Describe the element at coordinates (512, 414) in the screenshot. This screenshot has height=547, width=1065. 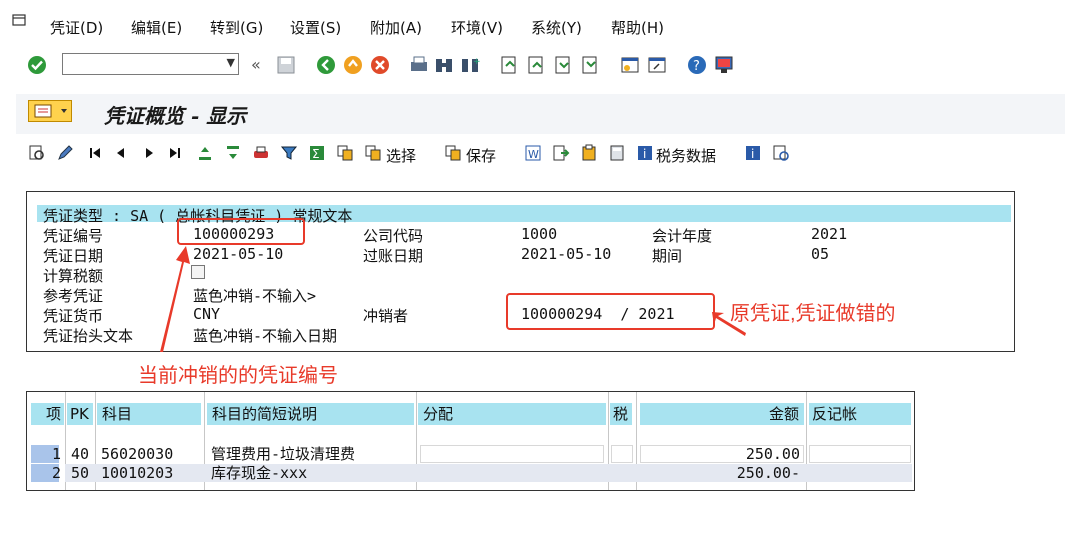
I see `col-assignment-header: 分配` at that location.